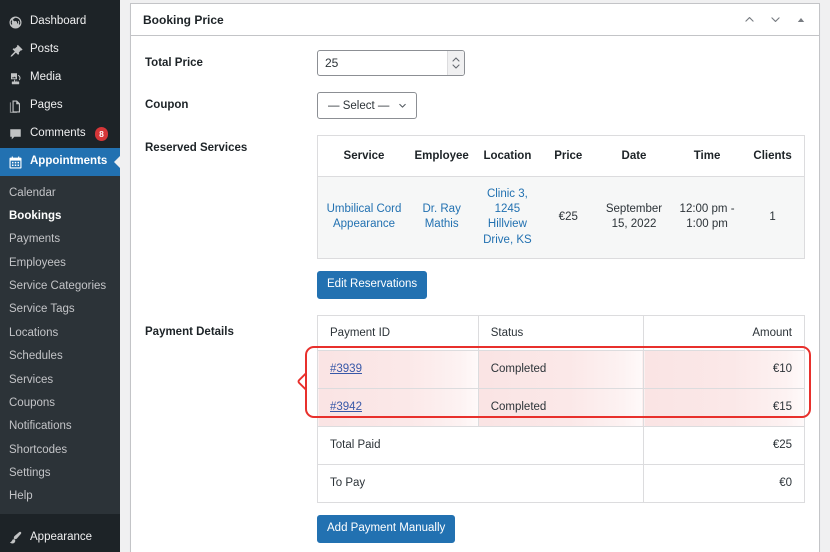  I want to click on submenu-item-locations: Locations, so click(60, 332).